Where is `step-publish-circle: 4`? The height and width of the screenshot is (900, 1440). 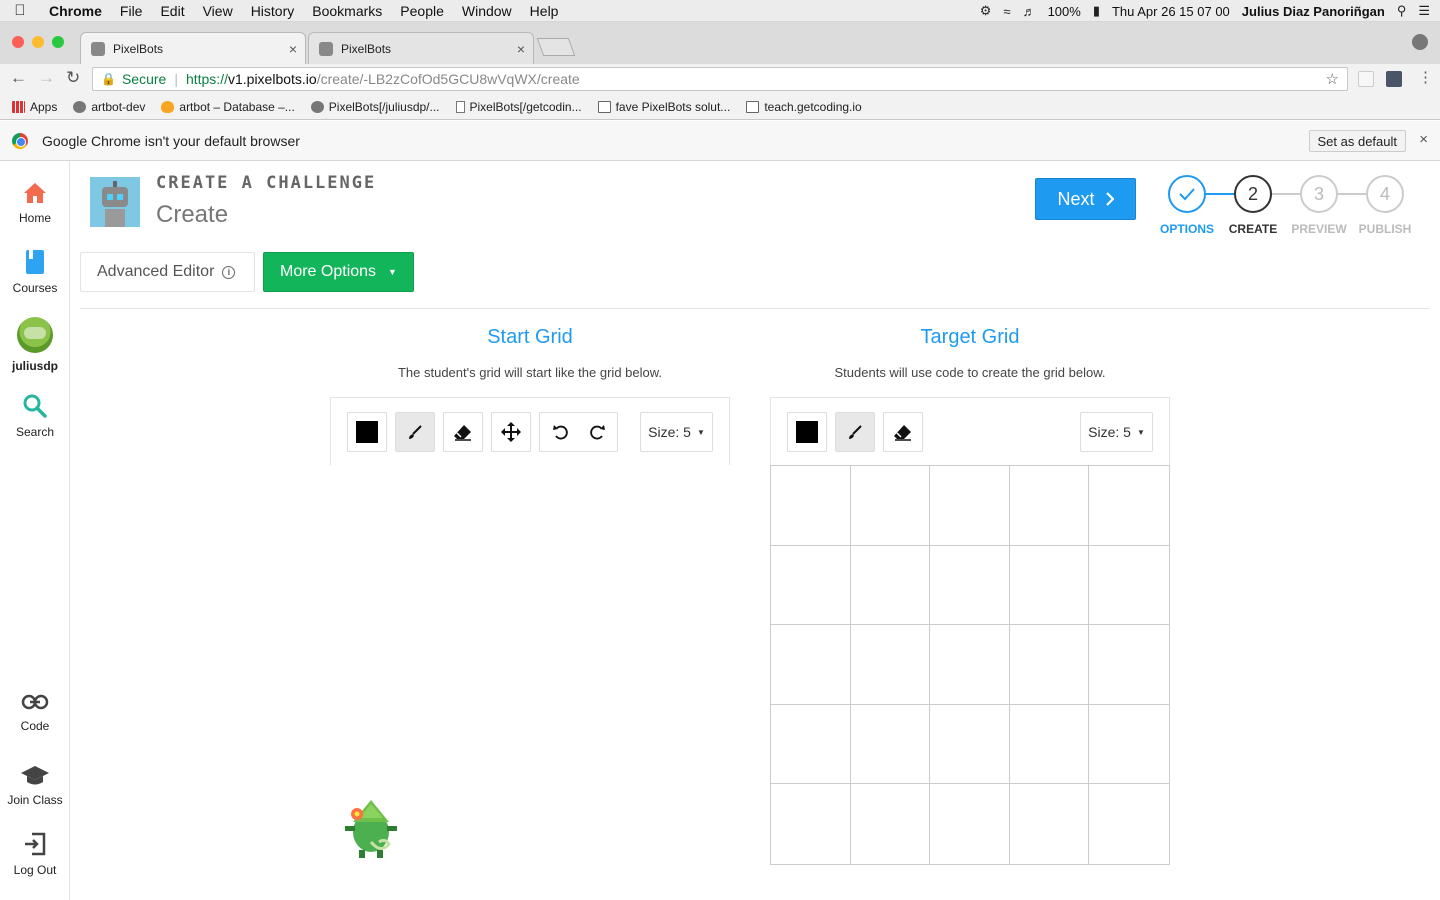 step-publish-circle: 4 is located at coordinates (1385, 194).